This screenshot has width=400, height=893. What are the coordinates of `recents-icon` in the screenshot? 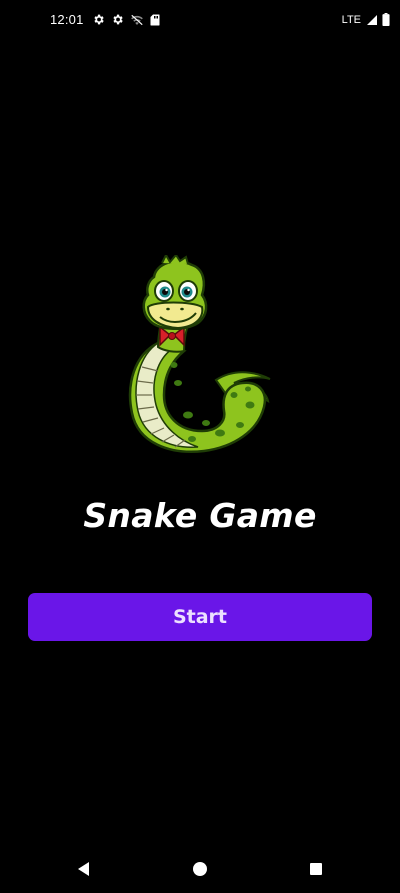 It's located at (316, 869).